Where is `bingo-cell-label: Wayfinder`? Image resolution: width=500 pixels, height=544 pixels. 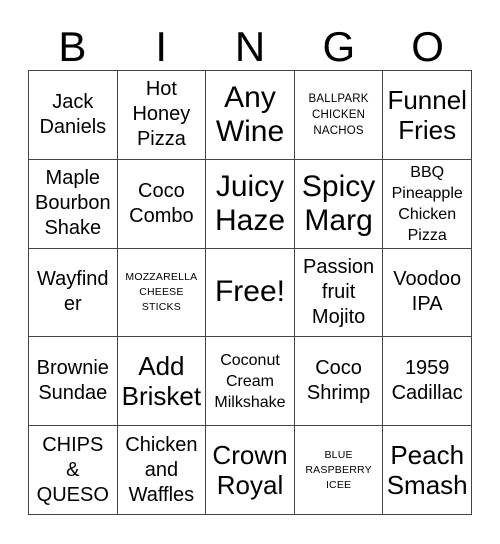 bingo-cell-label: Wayfinder is located at coordinates (73, 292).